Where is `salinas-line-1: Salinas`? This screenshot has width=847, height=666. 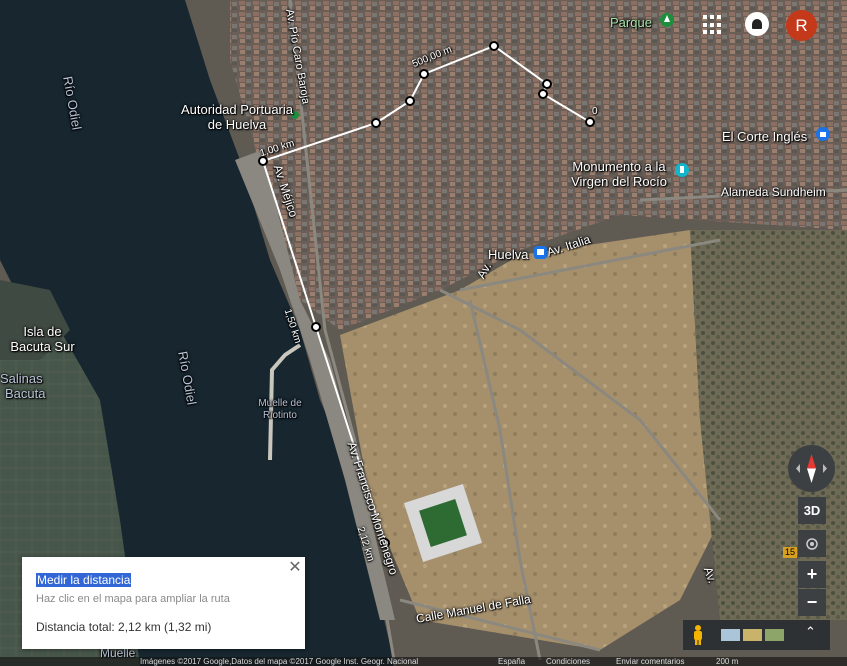
salinas-line-1: Salinas is located at coordinates (21, 378).